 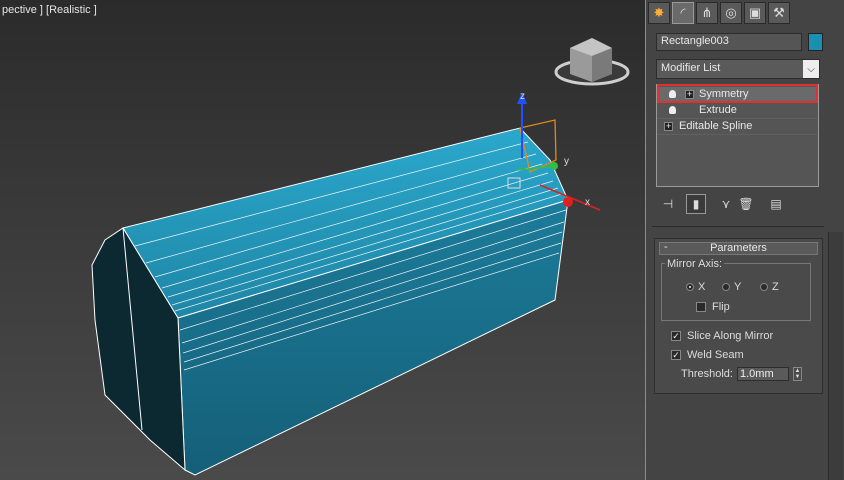 What do you see at coordinates (701, 307) in the screenshot?
I see `checkbox-box` at bounding box center [701, 307].